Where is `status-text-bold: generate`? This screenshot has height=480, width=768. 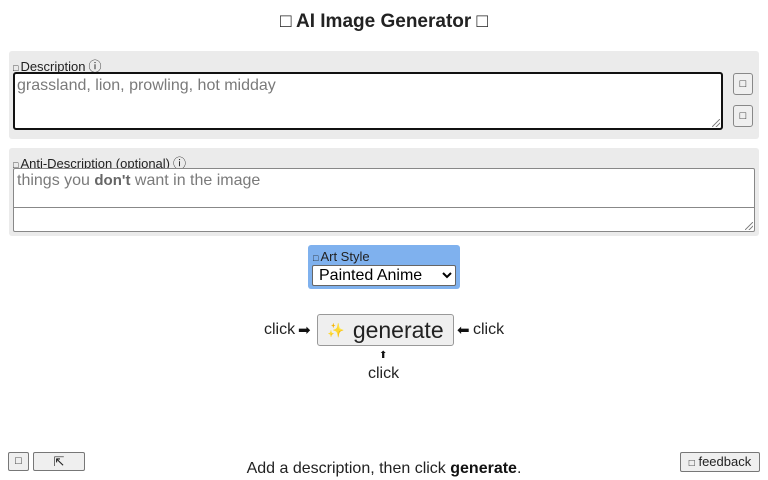
status-text-bold: generate is located at coordinates (483, 468).